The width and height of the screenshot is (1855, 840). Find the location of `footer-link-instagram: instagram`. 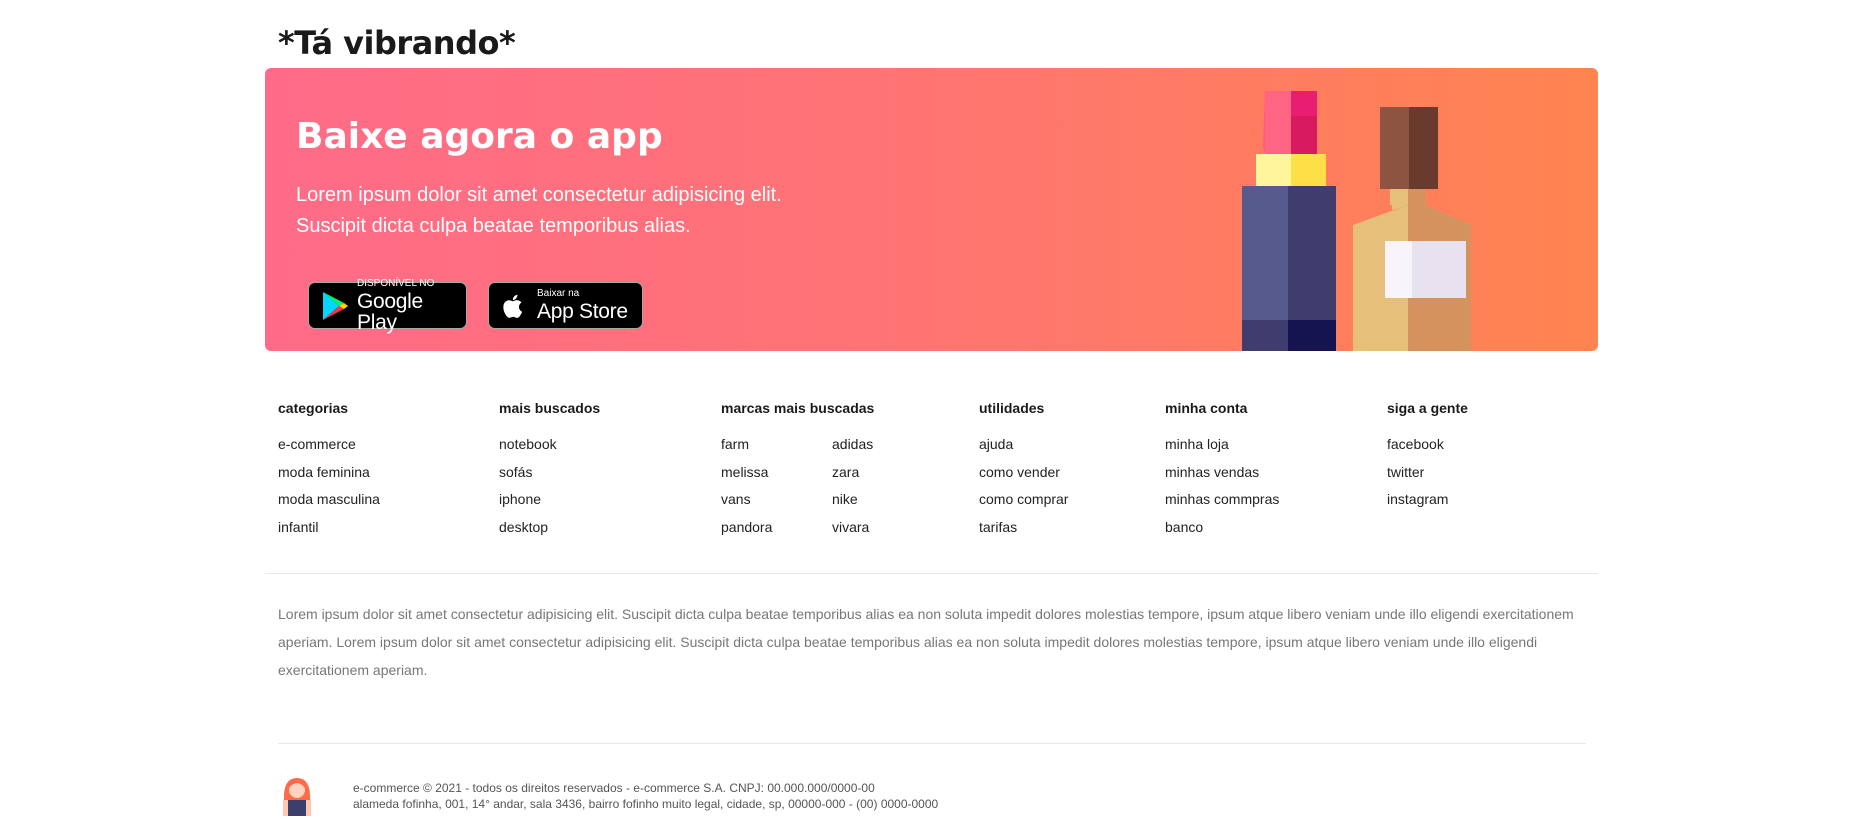

footer-link-instagram: instagram is located at coordinates (1427, 505).